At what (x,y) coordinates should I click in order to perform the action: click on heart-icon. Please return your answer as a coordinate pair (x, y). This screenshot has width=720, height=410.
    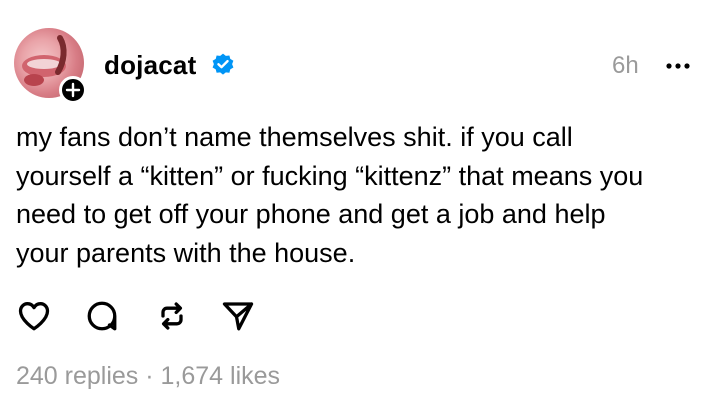
    Looking at the image, I should click on (34, 316).